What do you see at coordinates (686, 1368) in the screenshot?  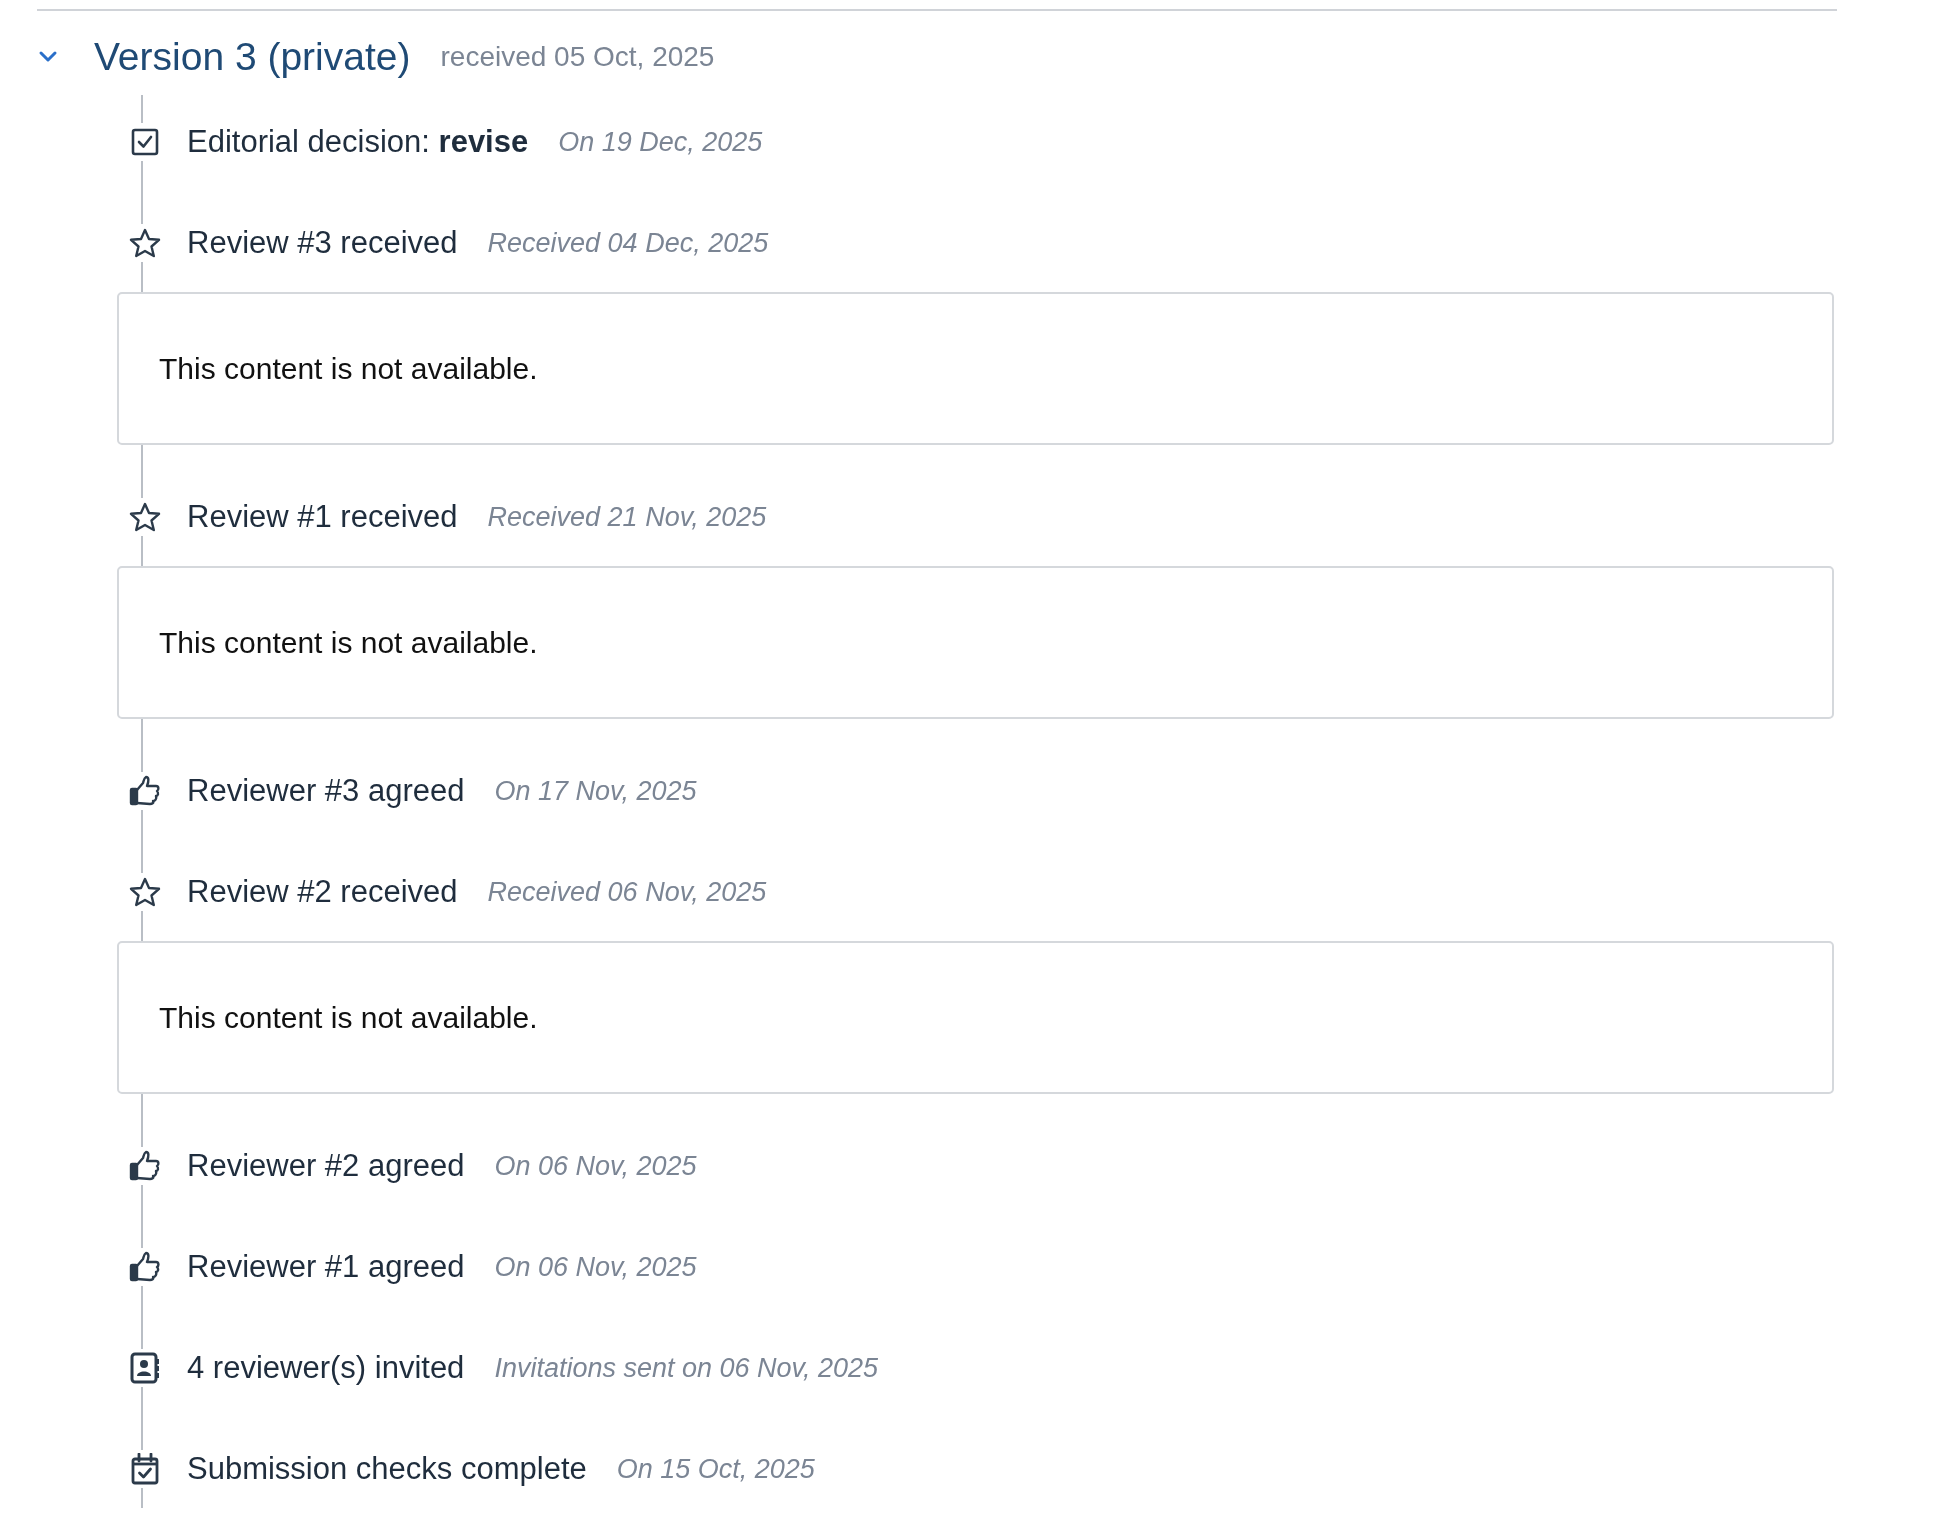 I see `event-date: Invitations sent on 06 Nov, 2025` at bounding box center [686, 1368].